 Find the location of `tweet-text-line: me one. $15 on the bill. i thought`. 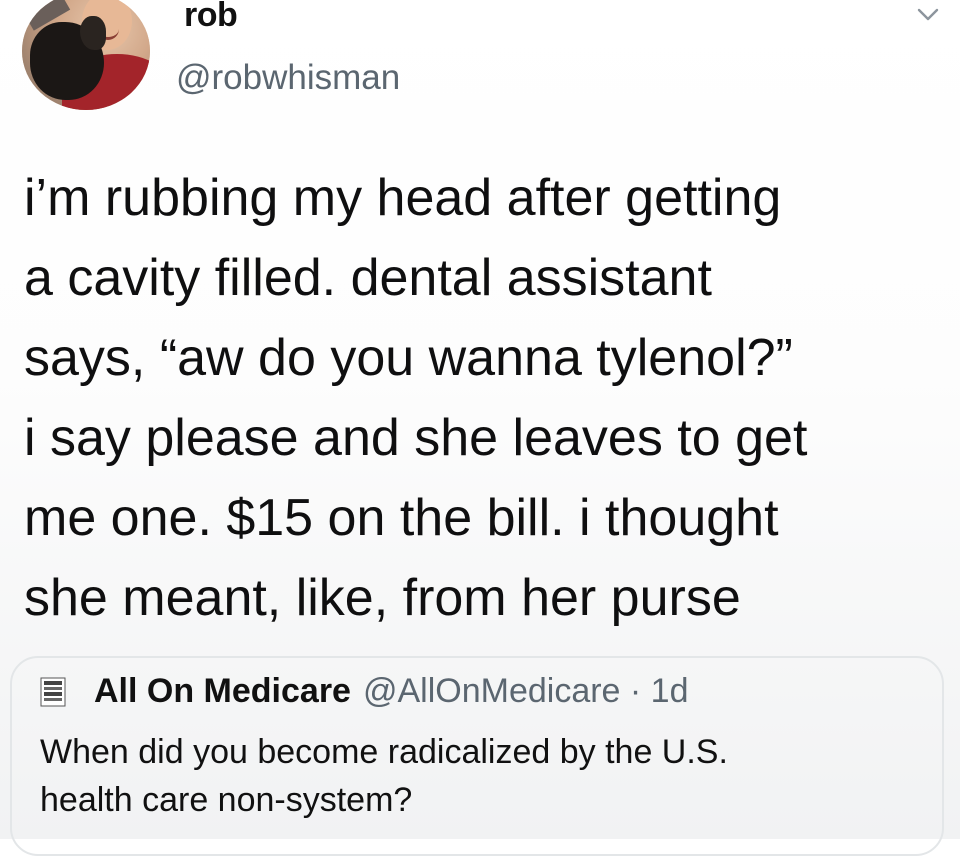

tweet-text-line: me one. $15 on the bill. i thought is located at coordinates (401, 518).